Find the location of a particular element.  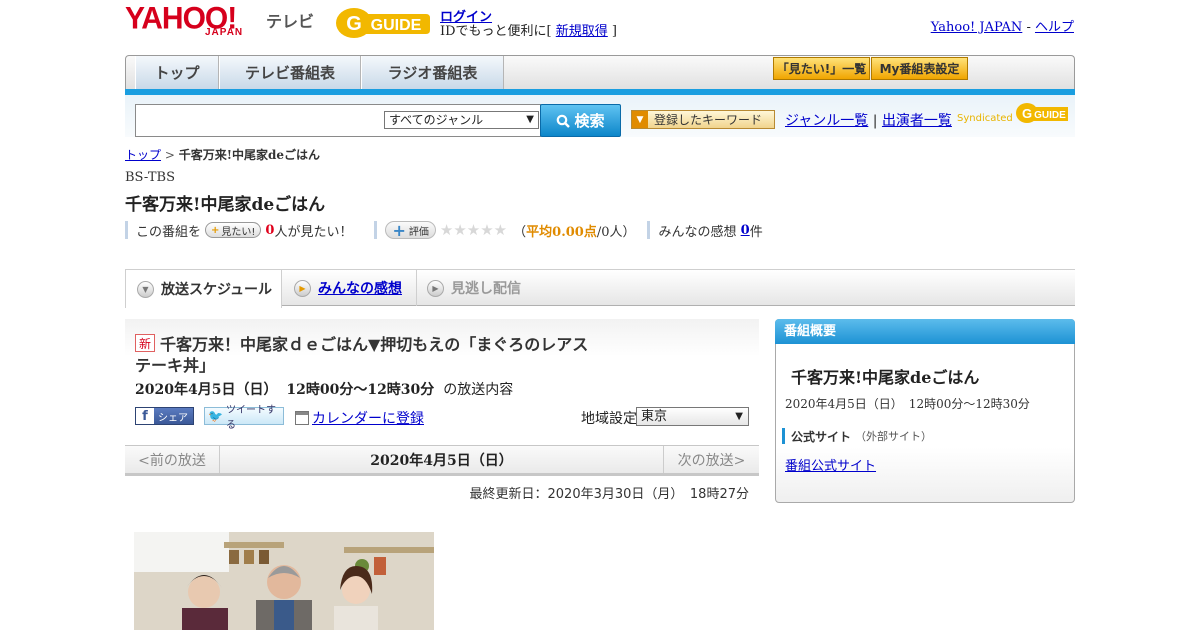

yahoo-japan-logo-text: JAPAN is located at coordinates (224, 32).